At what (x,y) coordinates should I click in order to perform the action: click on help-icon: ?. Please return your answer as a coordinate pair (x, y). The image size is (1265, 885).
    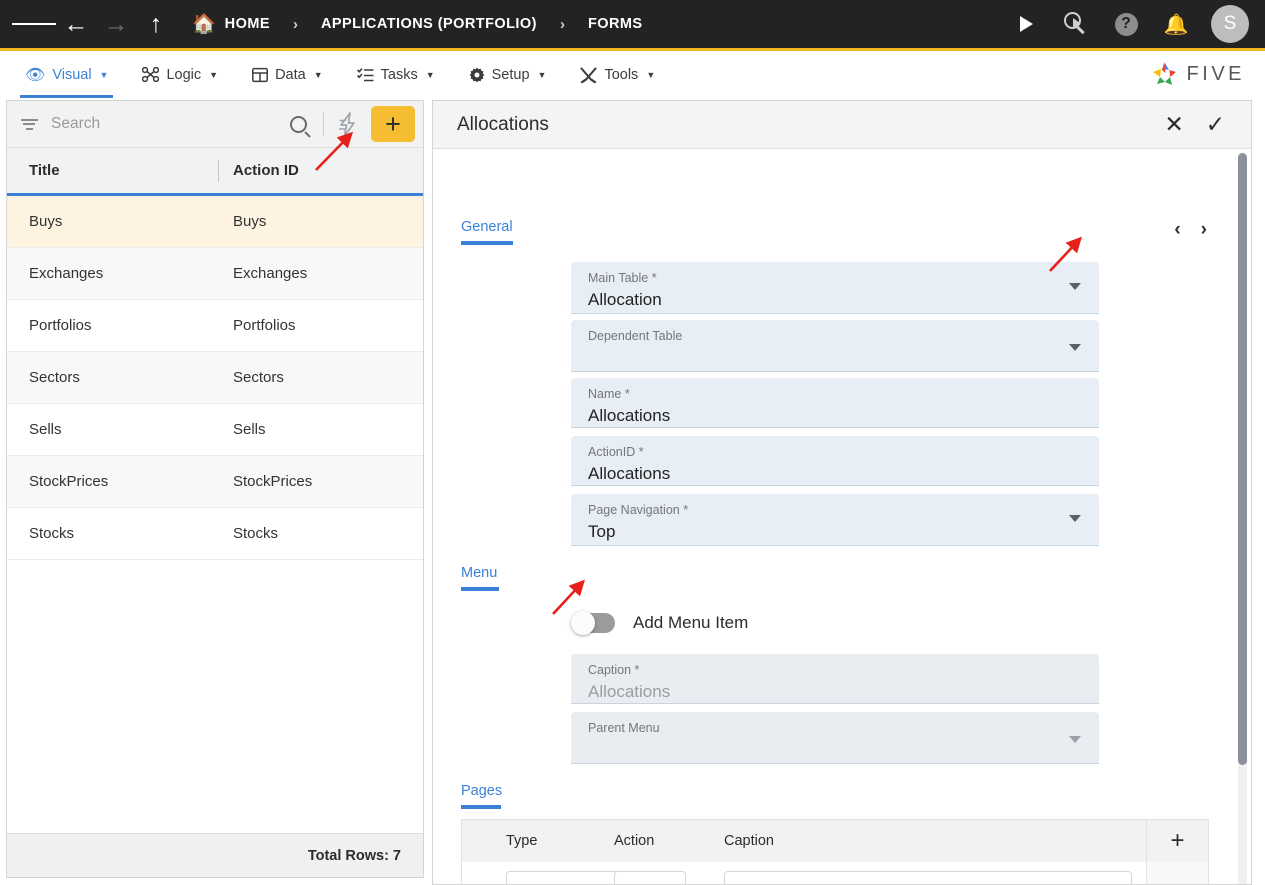
    Looking at the image, I should click on (1126, 24).